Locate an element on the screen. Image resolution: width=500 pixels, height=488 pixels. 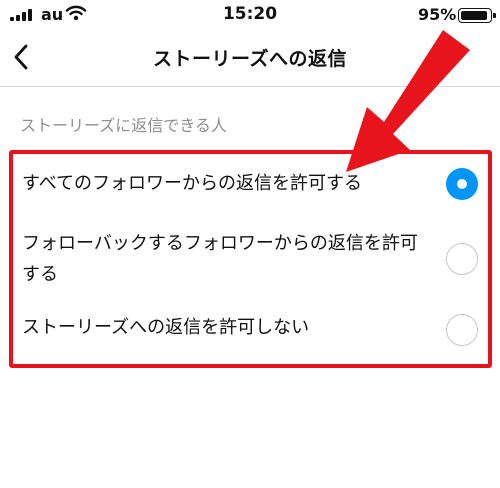
battery-percentage: 95% is located at coordinates (437, 14).